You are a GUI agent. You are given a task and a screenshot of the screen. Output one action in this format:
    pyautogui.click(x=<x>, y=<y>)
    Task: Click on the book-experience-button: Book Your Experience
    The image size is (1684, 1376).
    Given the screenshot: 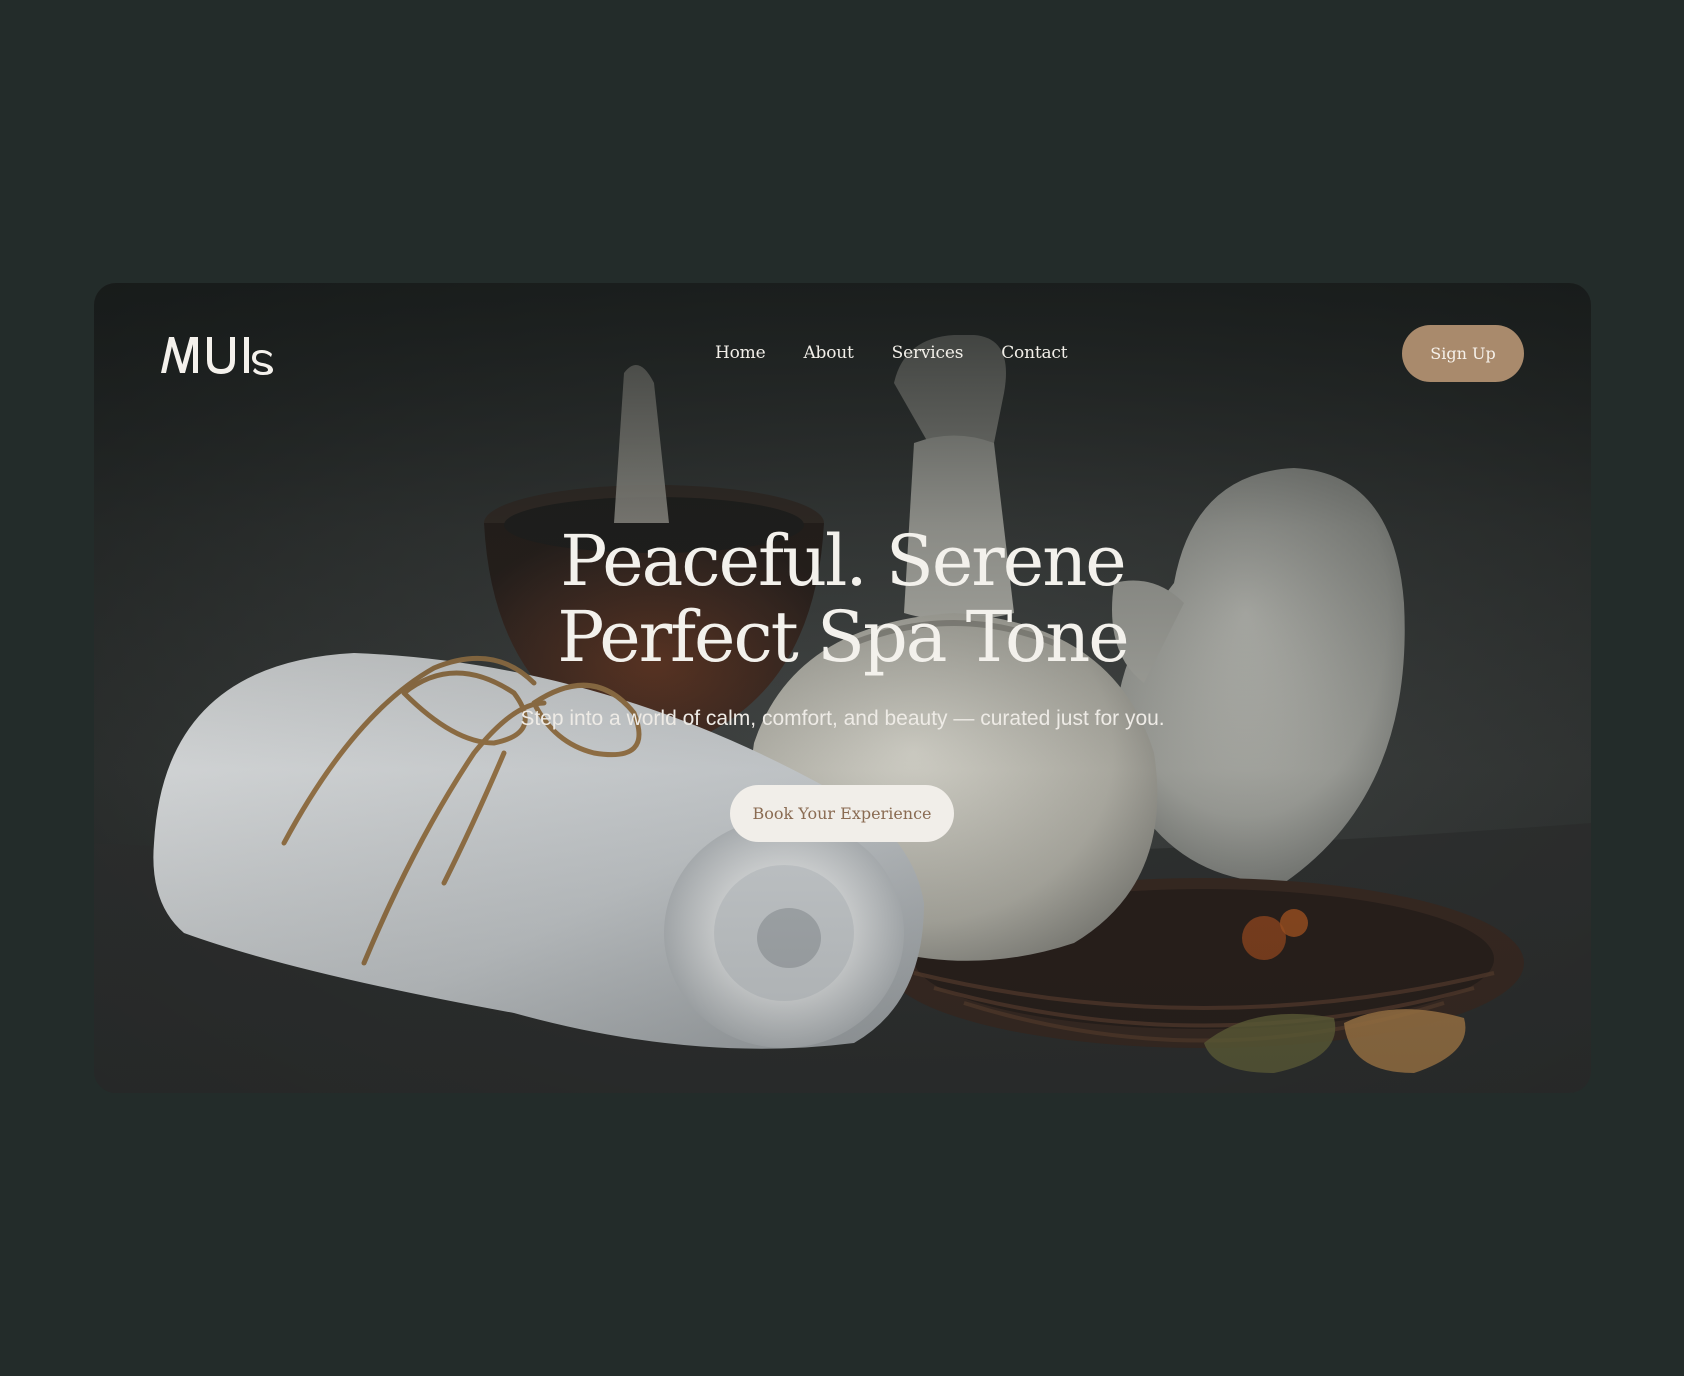 What is the action you would take?
    pyautogui.click(x=842, y=813)
    